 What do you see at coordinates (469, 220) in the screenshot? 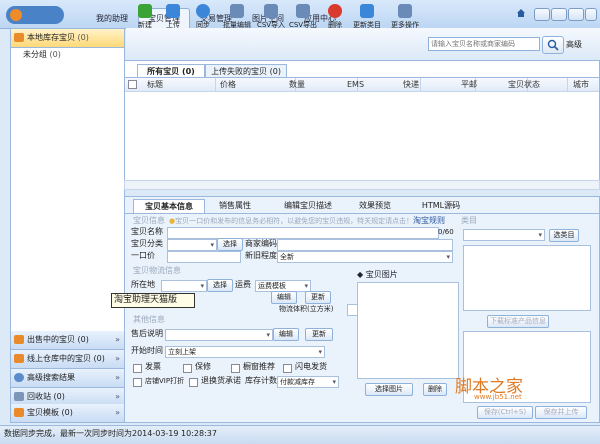
I see `section-category: 类目` at bounding box center [469, 220].